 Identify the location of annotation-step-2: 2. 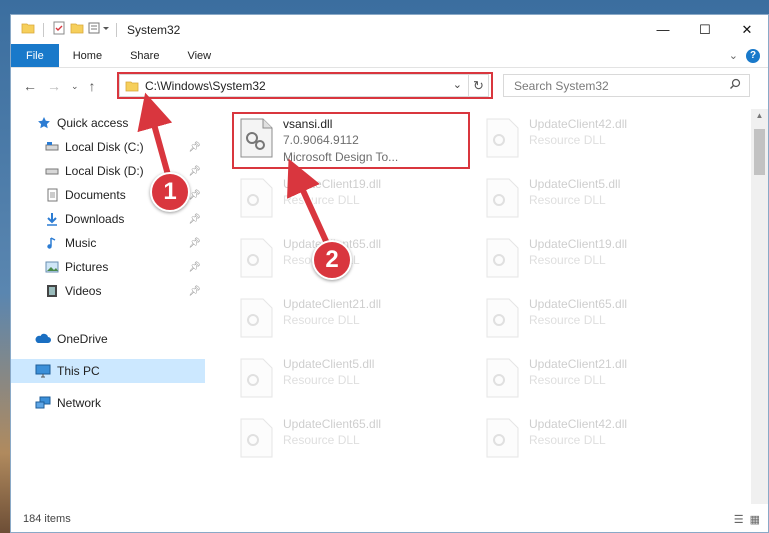
(332, 260).